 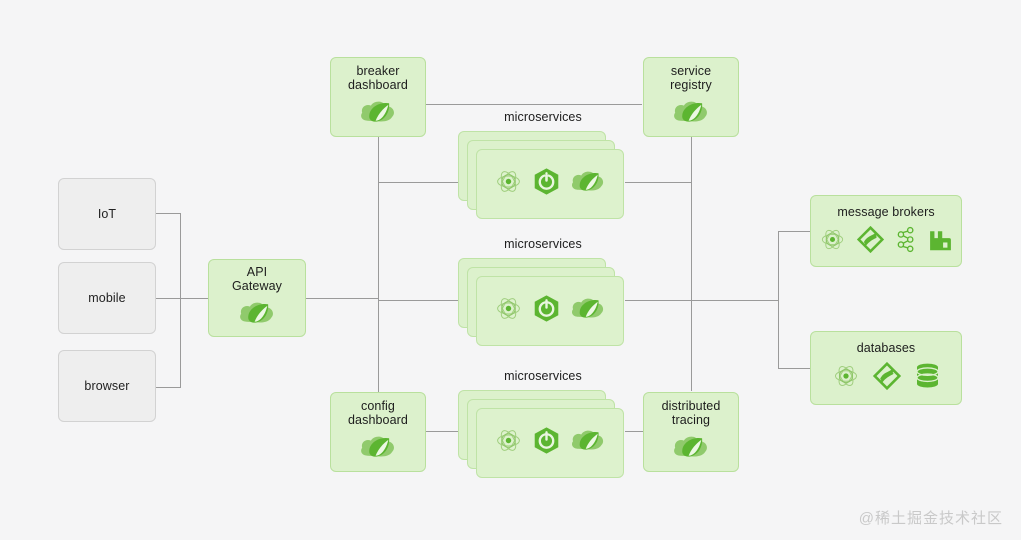 I want to click on wire-trunk-to-brokers, so click(x=794, y=231).